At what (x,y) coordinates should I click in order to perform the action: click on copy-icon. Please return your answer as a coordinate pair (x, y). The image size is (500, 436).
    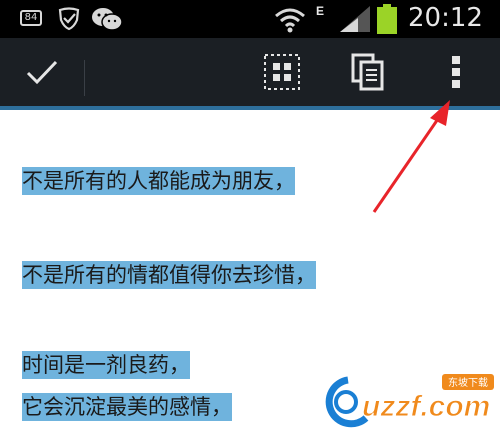
    Looking at the image, I should click on (367, 72).